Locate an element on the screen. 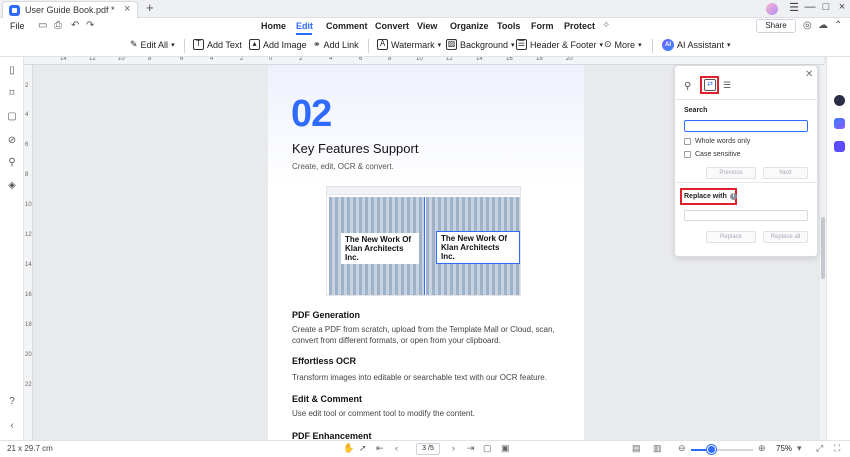  panel-divider is located at coordinates (747, 182).